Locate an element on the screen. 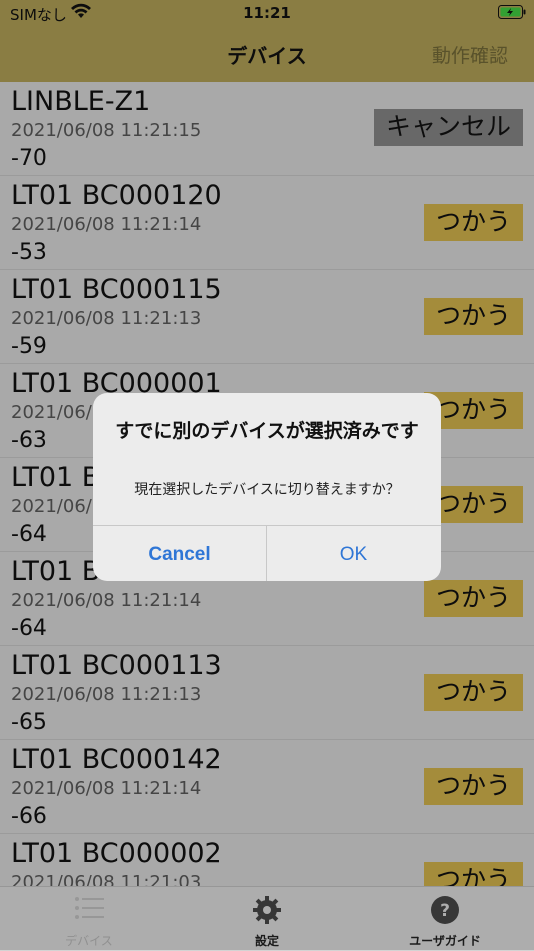  dialog-message: 現在選択したデバイスに切り替えますか？ is located at coordinates (267, 490).